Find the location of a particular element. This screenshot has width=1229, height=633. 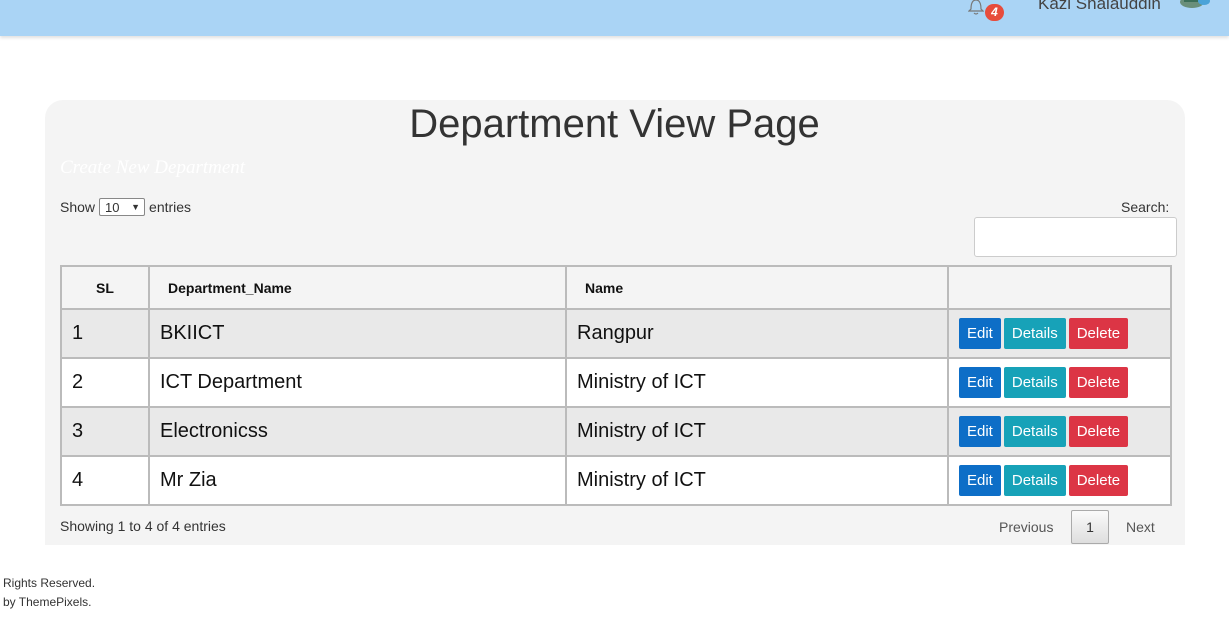

create-department-link: Create New Department is located at coordinates (152, 168).